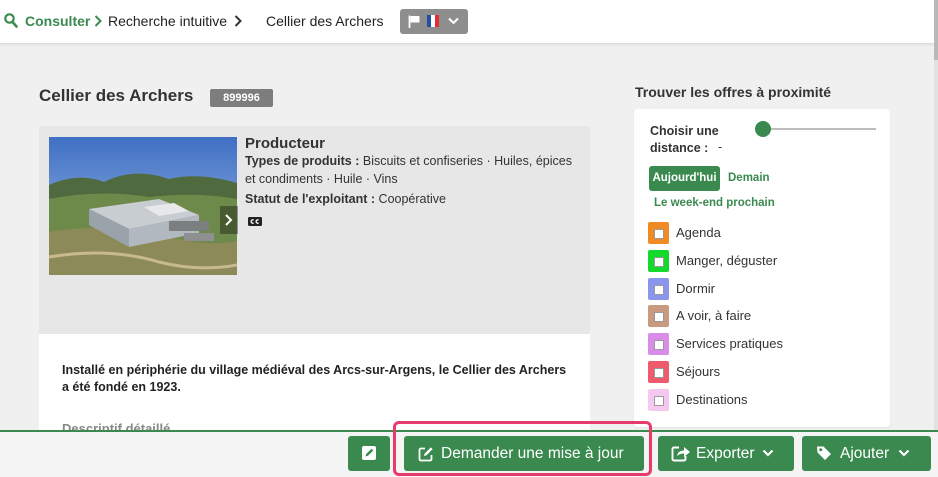 This screenshot has width=938, height=477. I want to click on flag-icon, so click(414, 21).